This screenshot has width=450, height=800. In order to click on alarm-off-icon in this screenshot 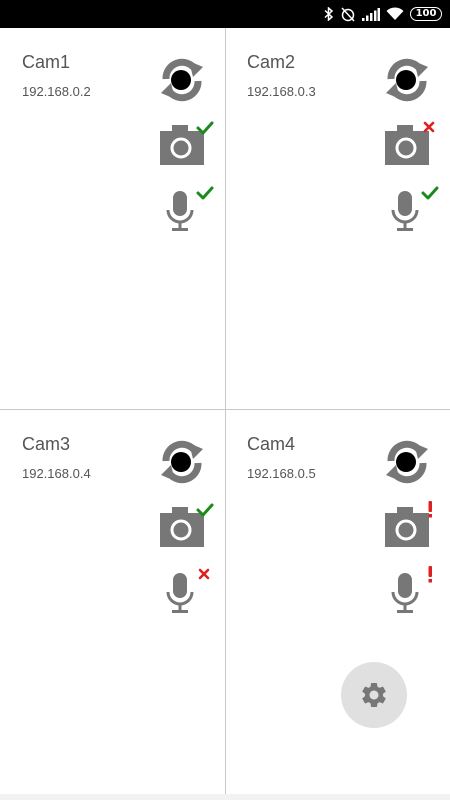, I will do `click(348, 14)`.